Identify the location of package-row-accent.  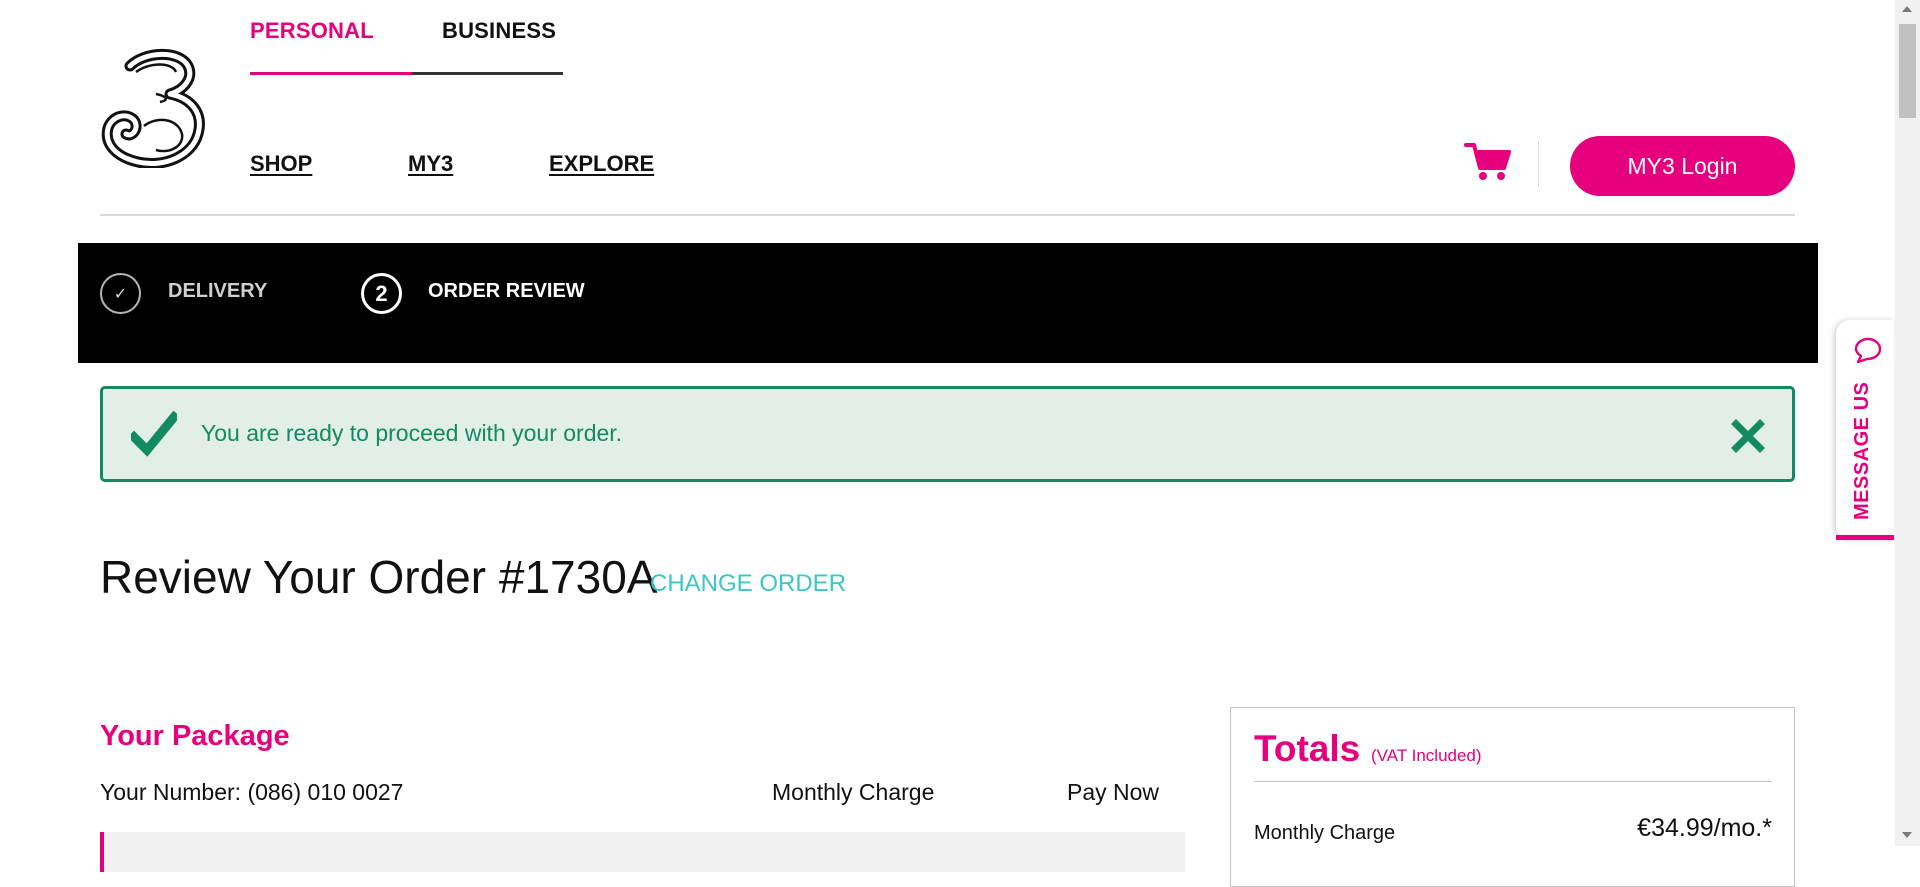
(102, 852).